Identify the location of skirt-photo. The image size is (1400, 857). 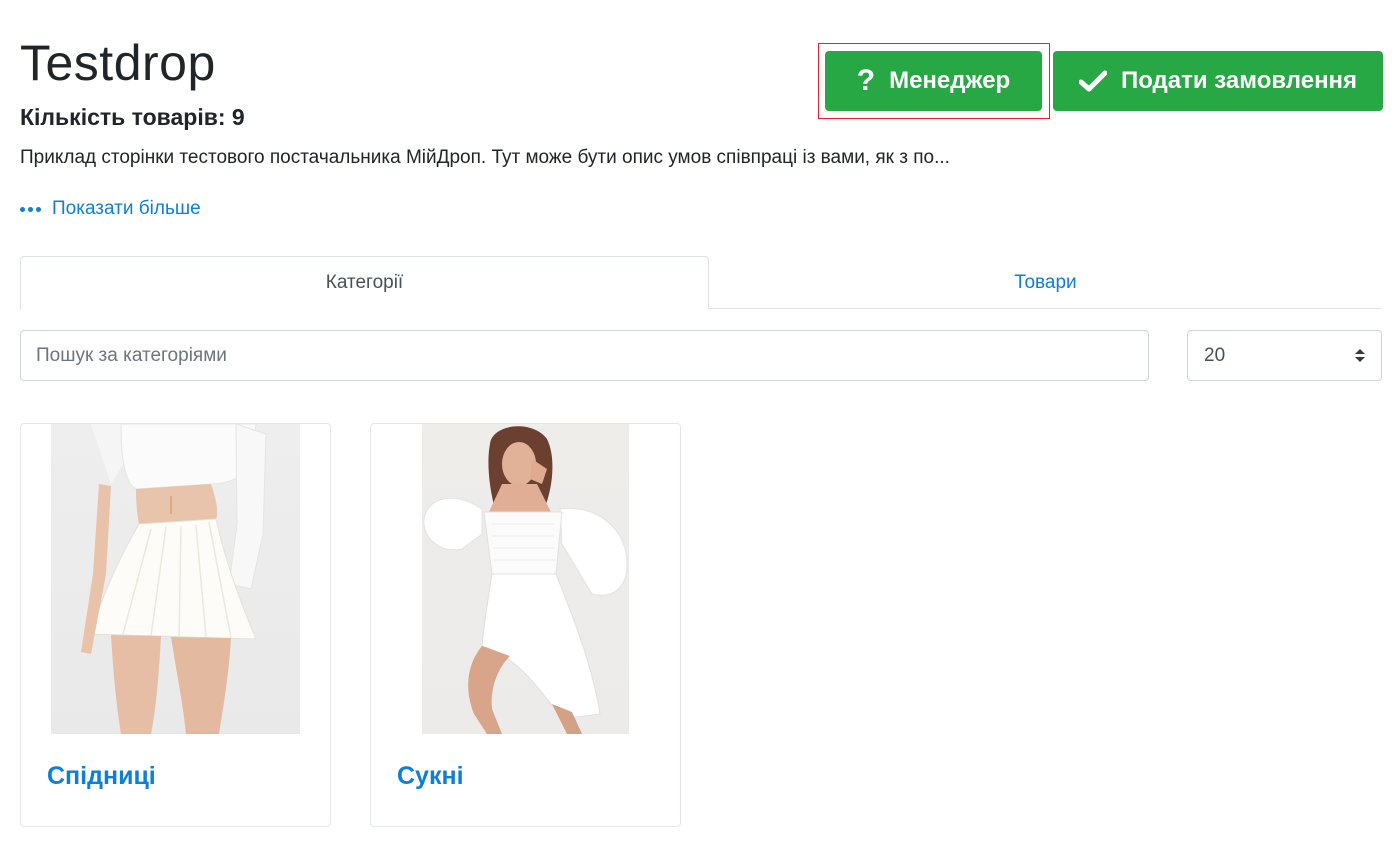
(175, 579).